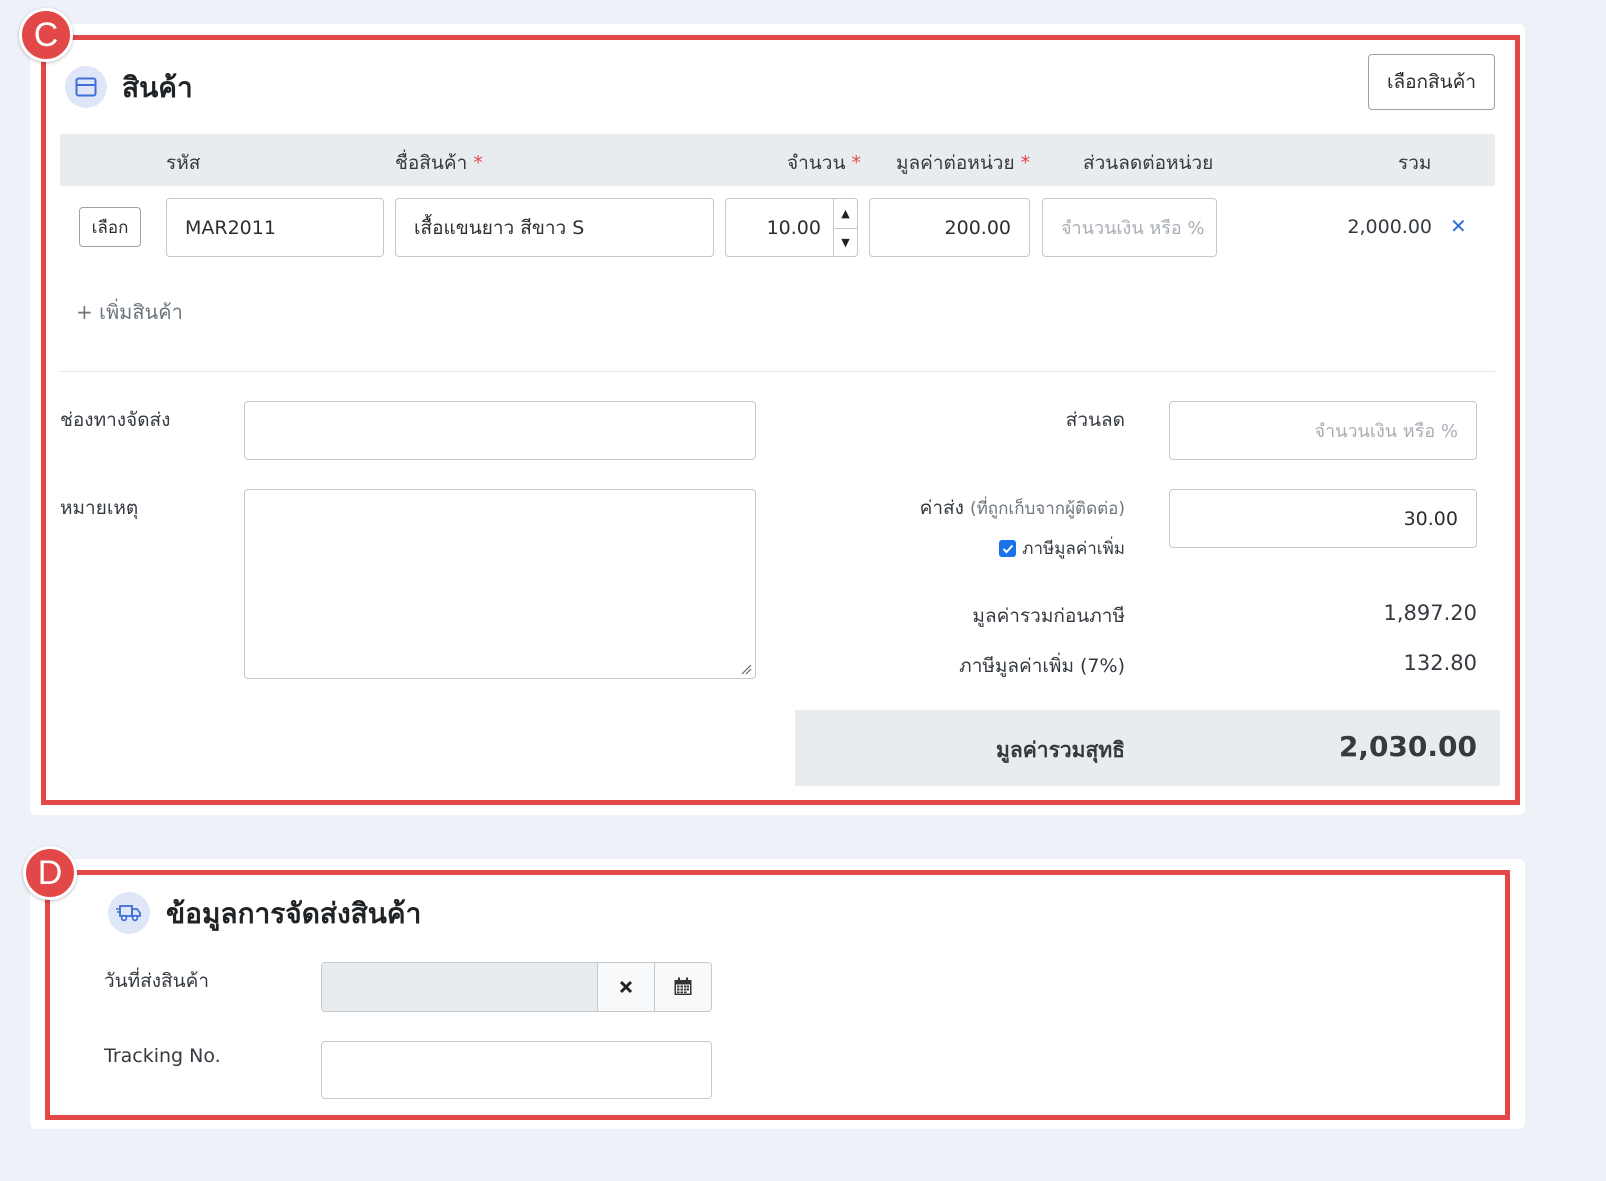 This screenshot has height=1181, width=1606. I want to click on subtotal-label: มูลค่ารวมก่อนภาษี, so click(1048, 616).